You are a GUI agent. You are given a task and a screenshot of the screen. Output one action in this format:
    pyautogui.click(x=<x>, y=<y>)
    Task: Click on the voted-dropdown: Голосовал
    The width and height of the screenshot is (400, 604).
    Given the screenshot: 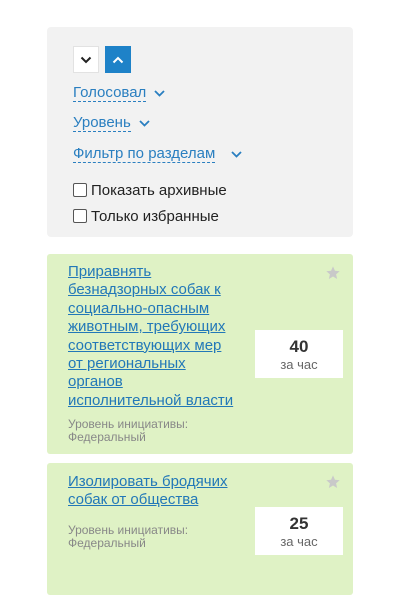 What is the action you would take?
    pyautogui.click(x=119, y=93)
    